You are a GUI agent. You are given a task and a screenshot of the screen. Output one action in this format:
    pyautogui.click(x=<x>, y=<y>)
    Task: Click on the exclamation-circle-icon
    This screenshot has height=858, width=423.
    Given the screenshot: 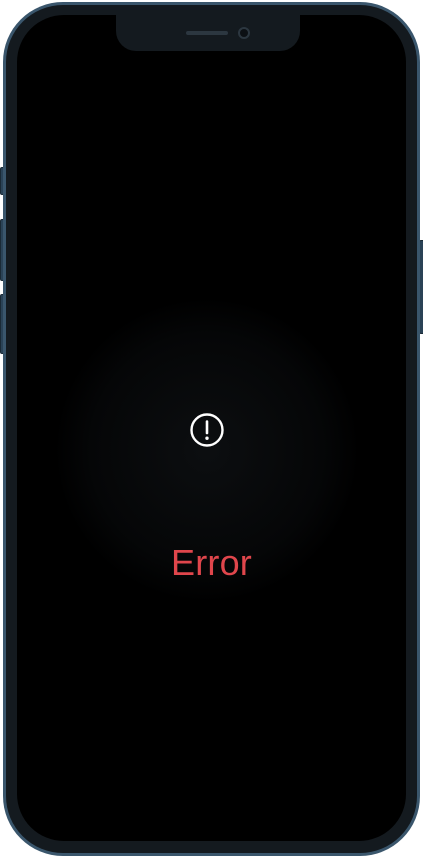 What is the action you would take?
    pyautogui.click(x=207, y=430)
    